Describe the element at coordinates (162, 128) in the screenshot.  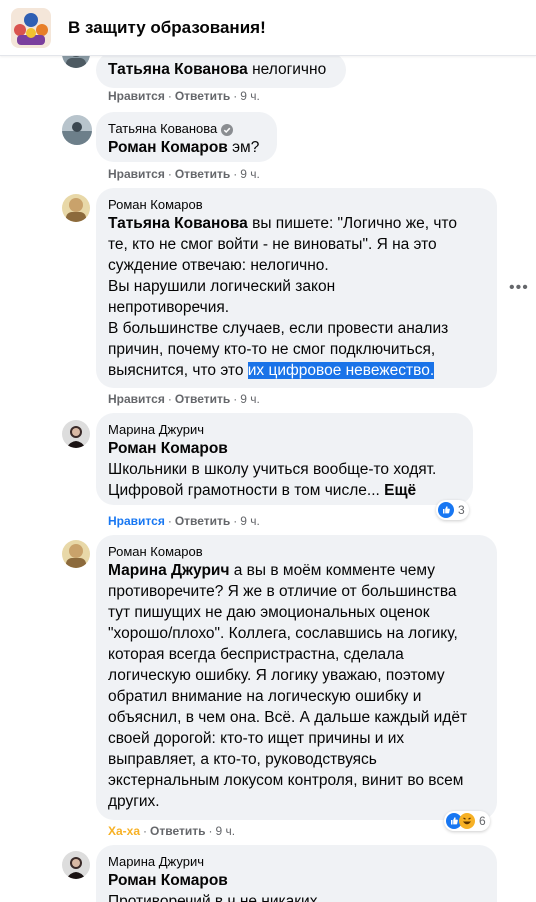
I see `comment-author: Татьяна Кованова` at that location.